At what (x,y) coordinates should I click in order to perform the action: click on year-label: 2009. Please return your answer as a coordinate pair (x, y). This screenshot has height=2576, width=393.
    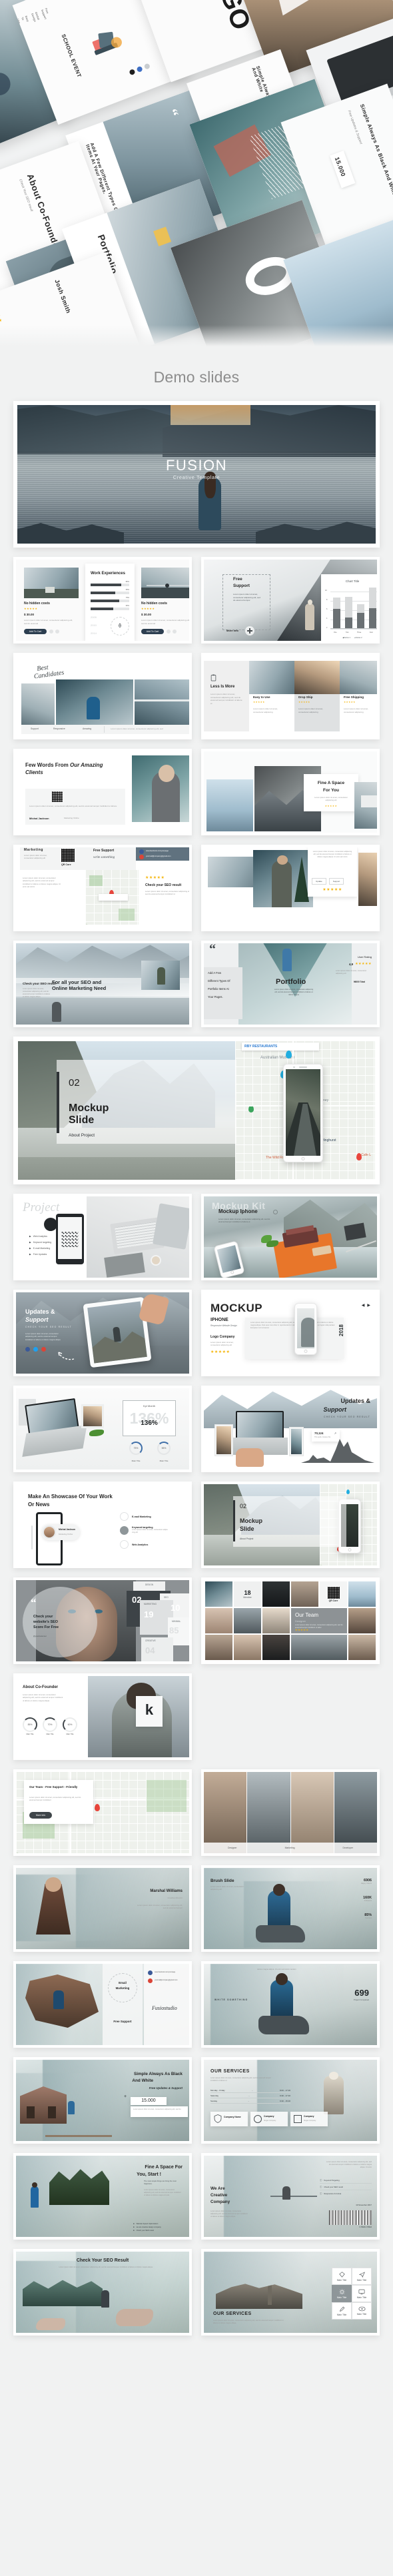
    Looking at the image, I should click on (94, 618).